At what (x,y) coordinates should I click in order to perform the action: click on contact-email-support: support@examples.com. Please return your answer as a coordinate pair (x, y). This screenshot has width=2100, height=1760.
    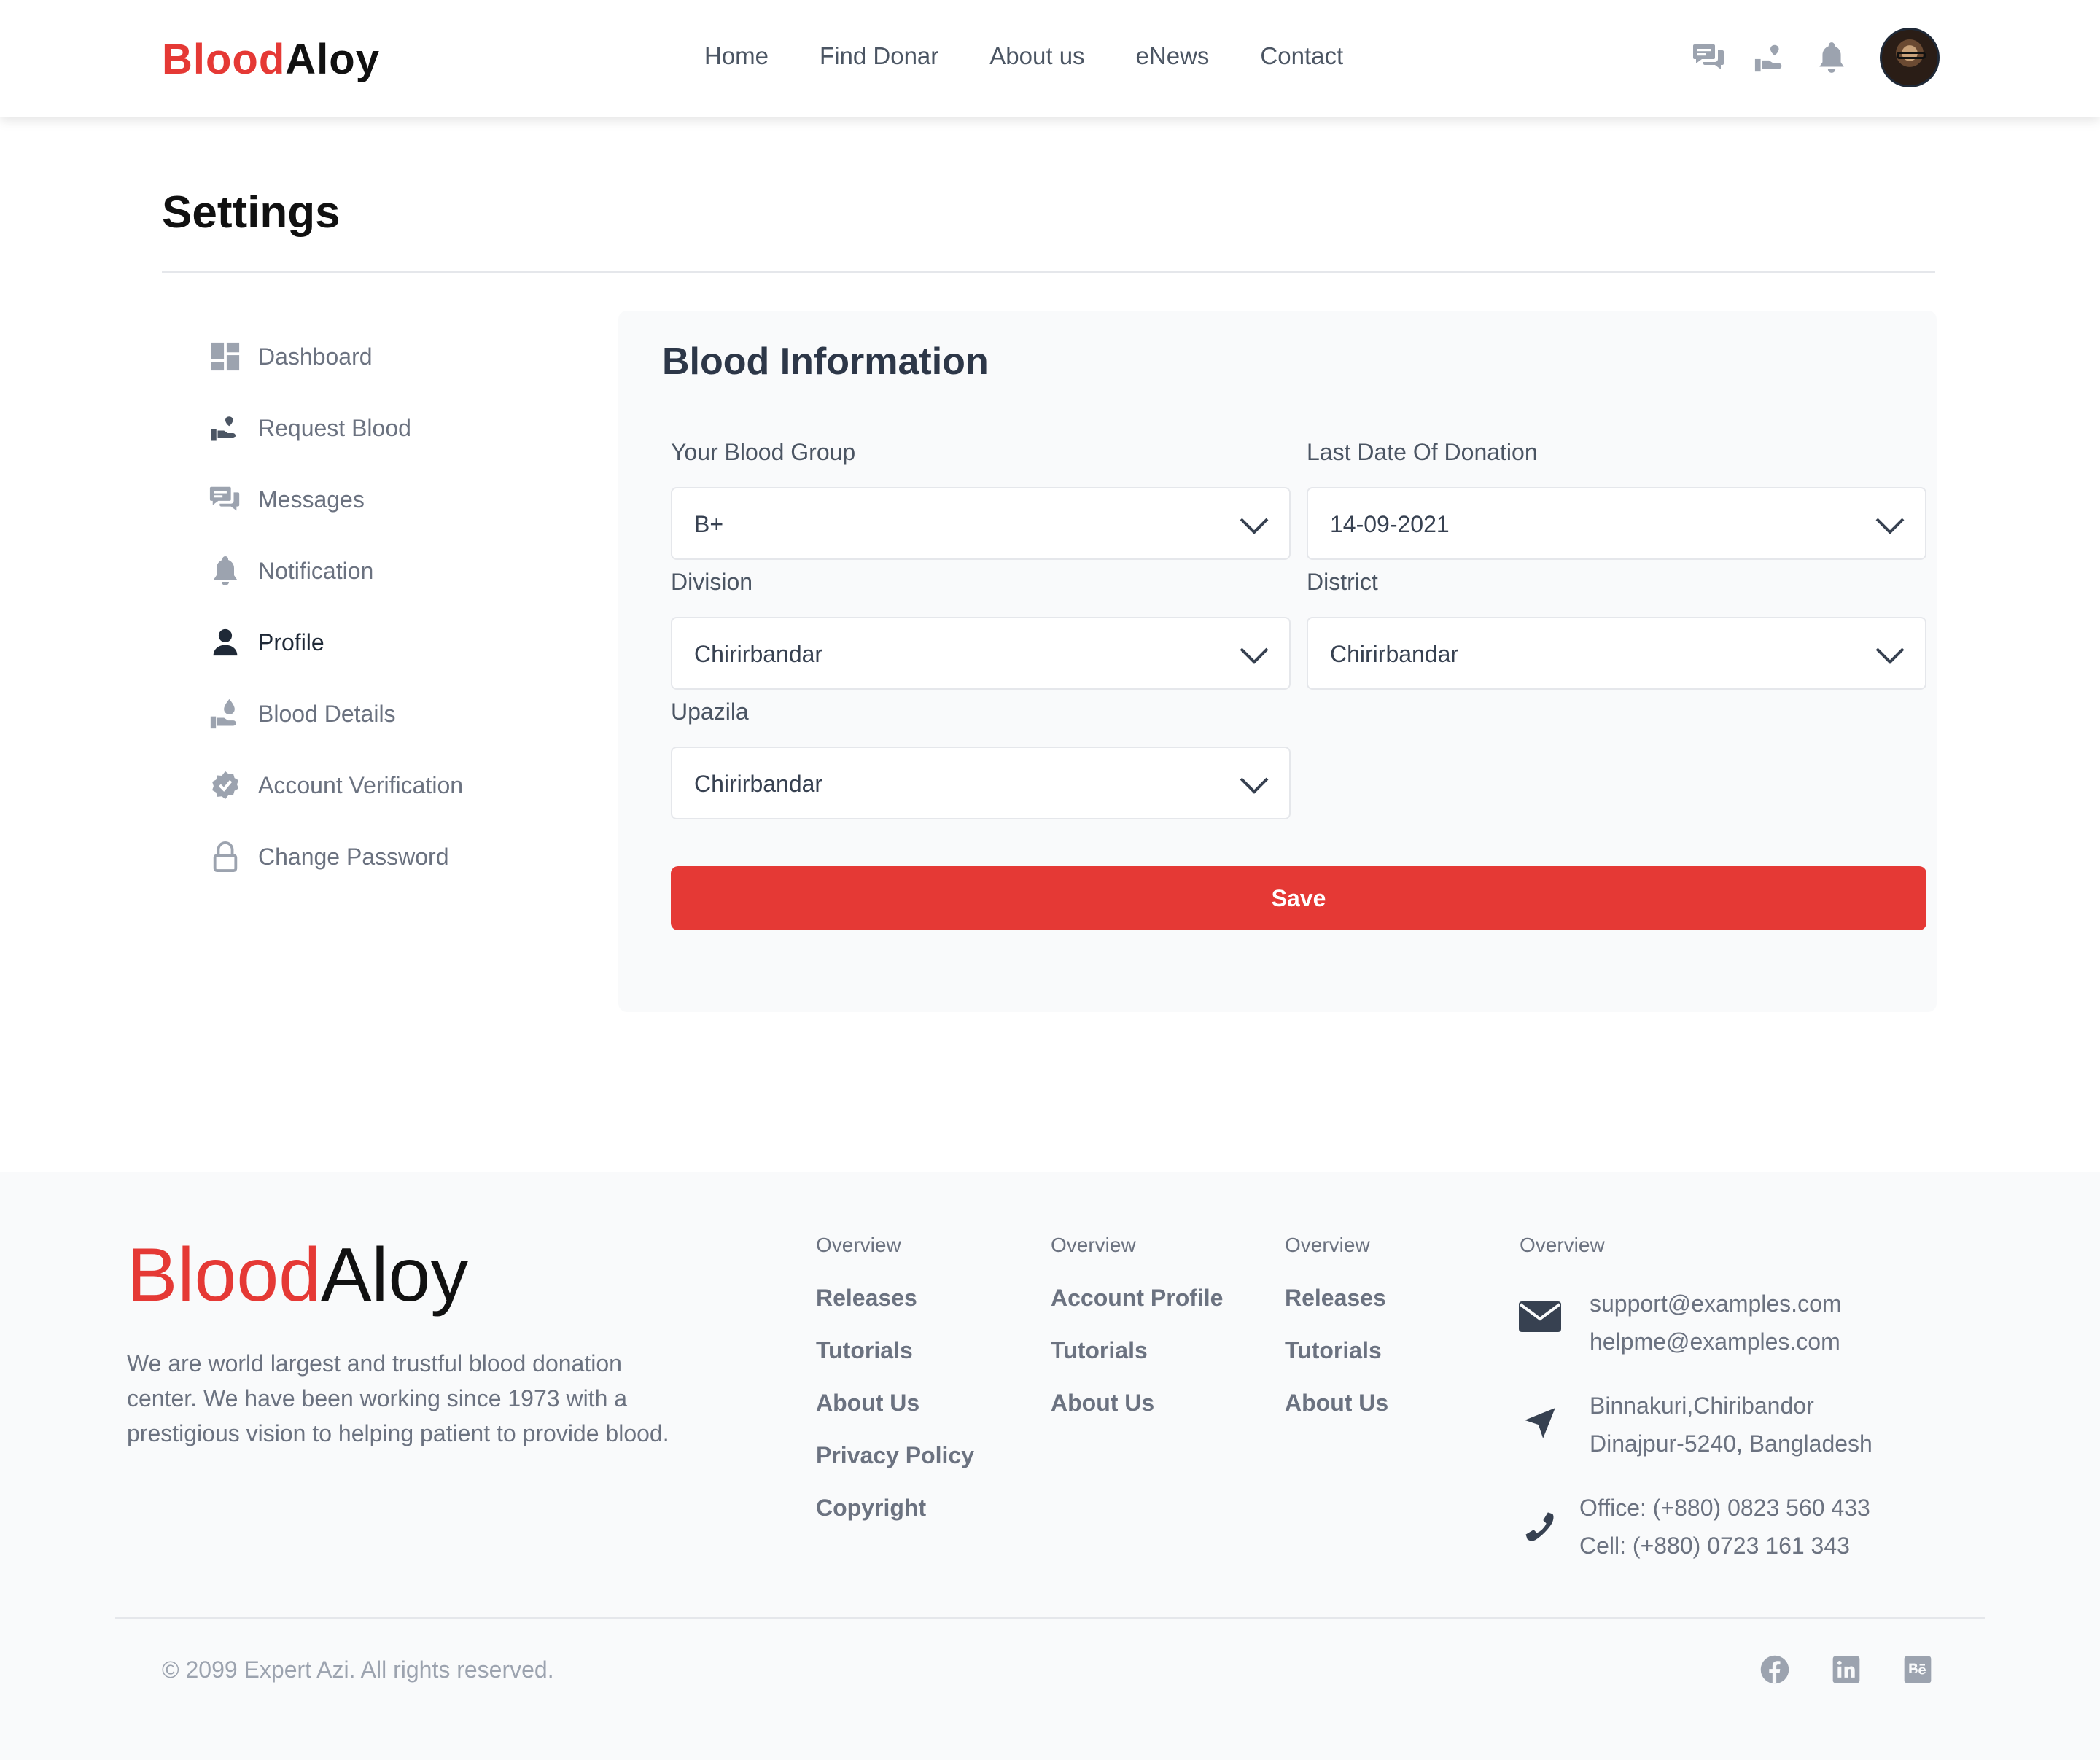
    Looking at the image, I should click on (1716, 1304).